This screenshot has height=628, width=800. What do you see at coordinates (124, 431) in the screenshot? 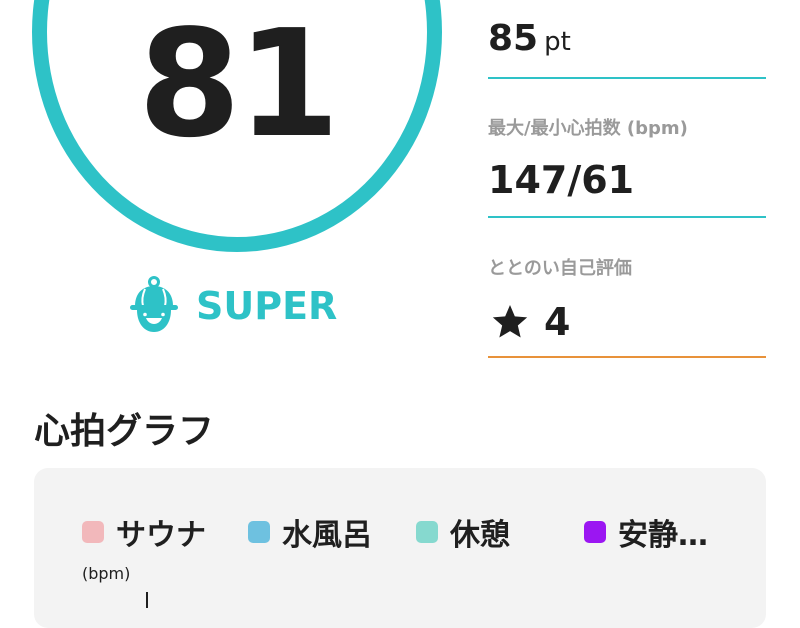
I see `graph-section-title: 心拍グラフ` at bounding box center [124, 431].